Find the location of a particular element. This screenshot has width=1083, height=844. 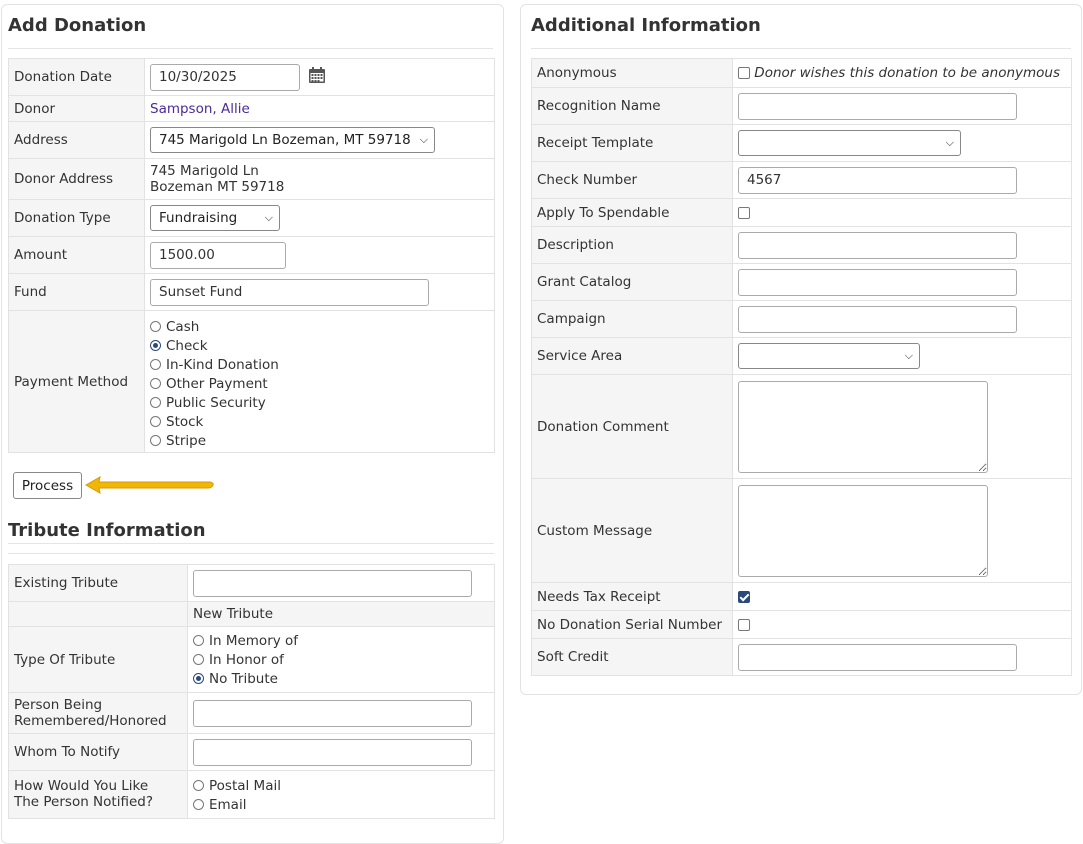

donation-date-label: Donation Date is located at coordinates (76, 77).